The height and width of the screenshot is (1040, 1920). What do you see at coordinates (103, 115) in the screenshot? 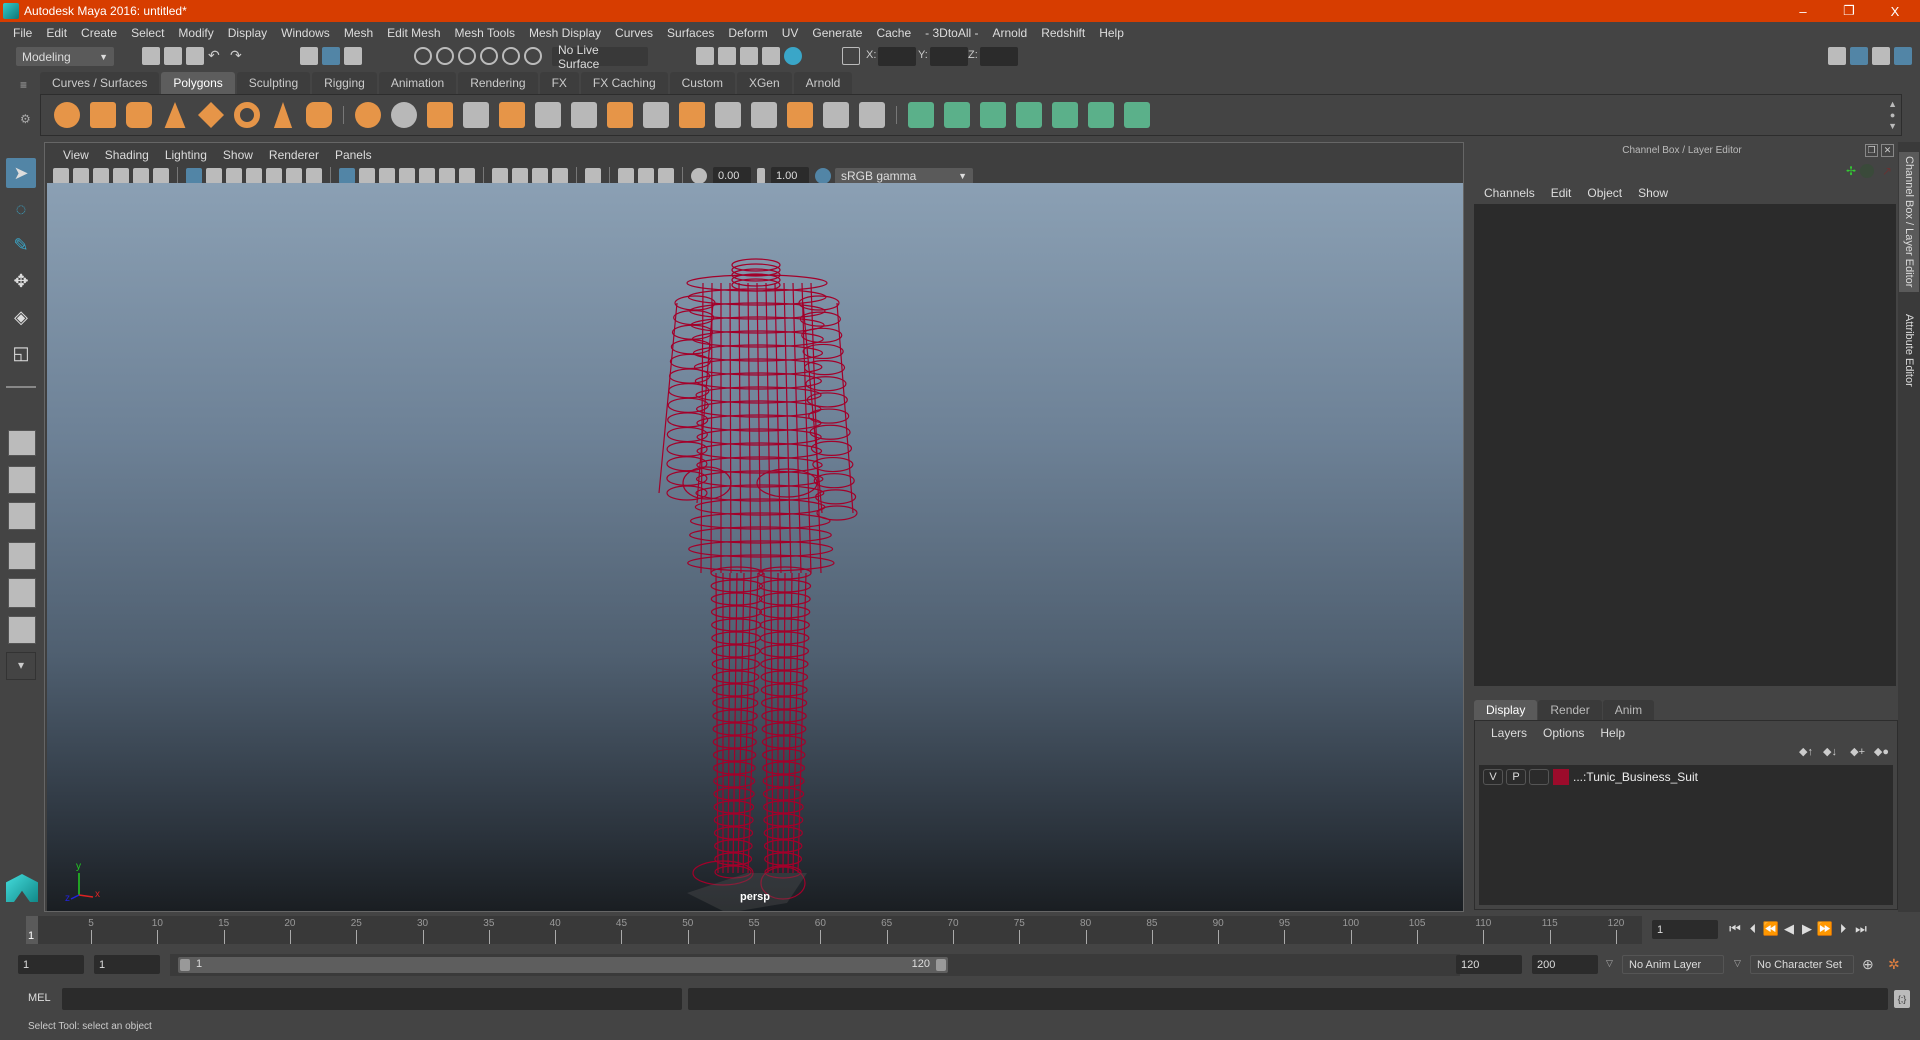
I see `poly-cube-icon` at bounding box center [103, 115].